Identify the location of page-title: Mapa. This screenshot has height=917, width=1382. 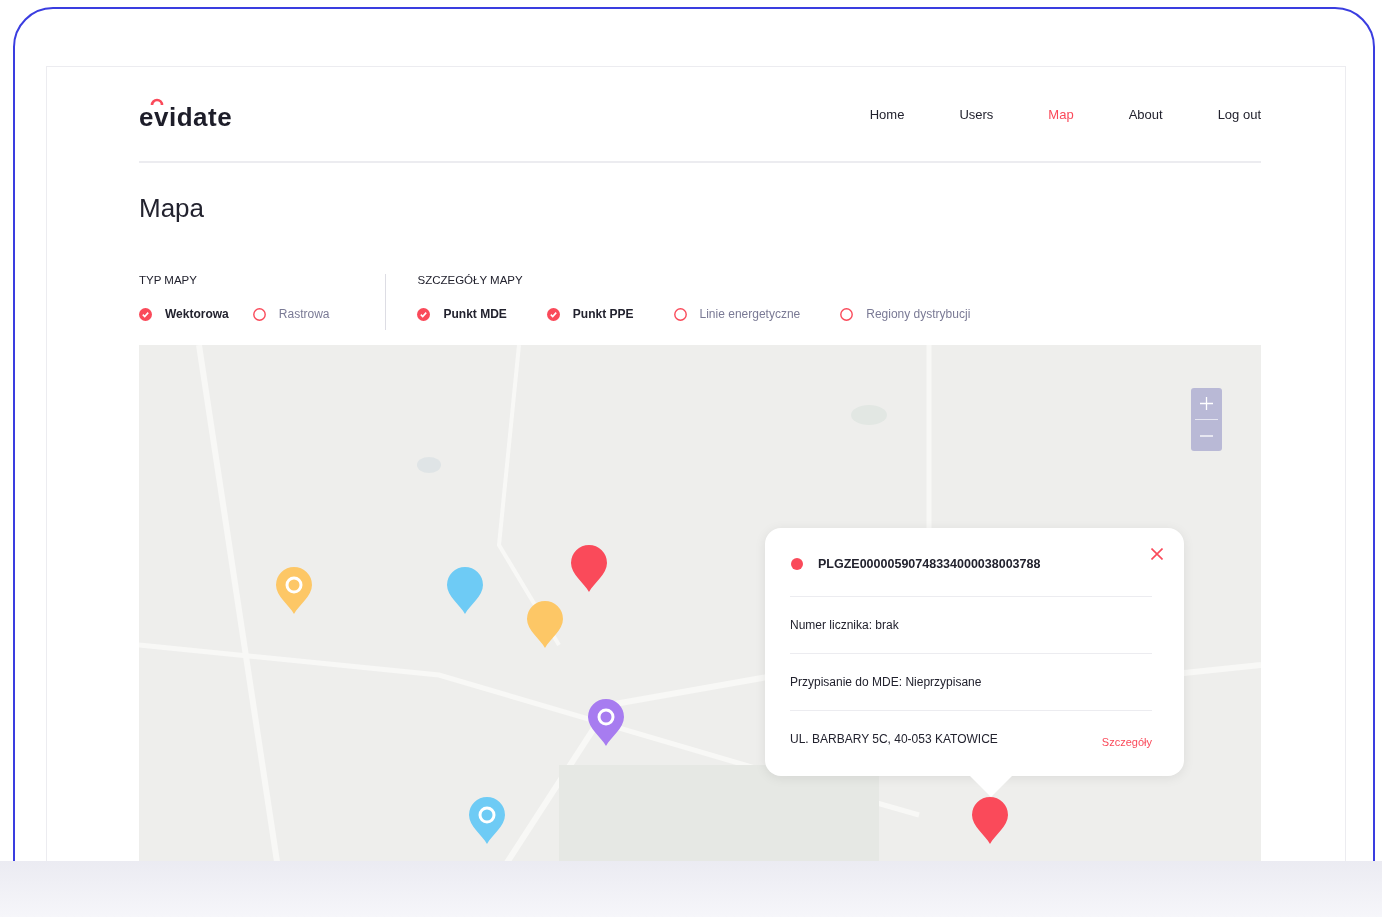
(172, 208).